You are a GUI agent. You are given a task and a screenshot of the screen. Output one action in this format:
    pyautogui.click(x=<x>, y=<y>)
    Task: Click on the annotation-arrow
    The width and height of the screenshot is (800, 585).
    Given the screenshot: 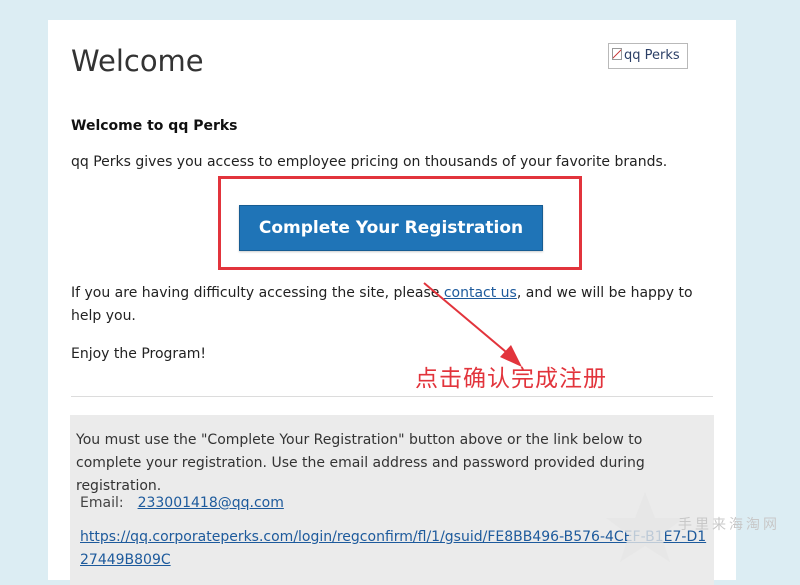 What is the action you would take?
    pyautogui.click(x=472, y=324)
    